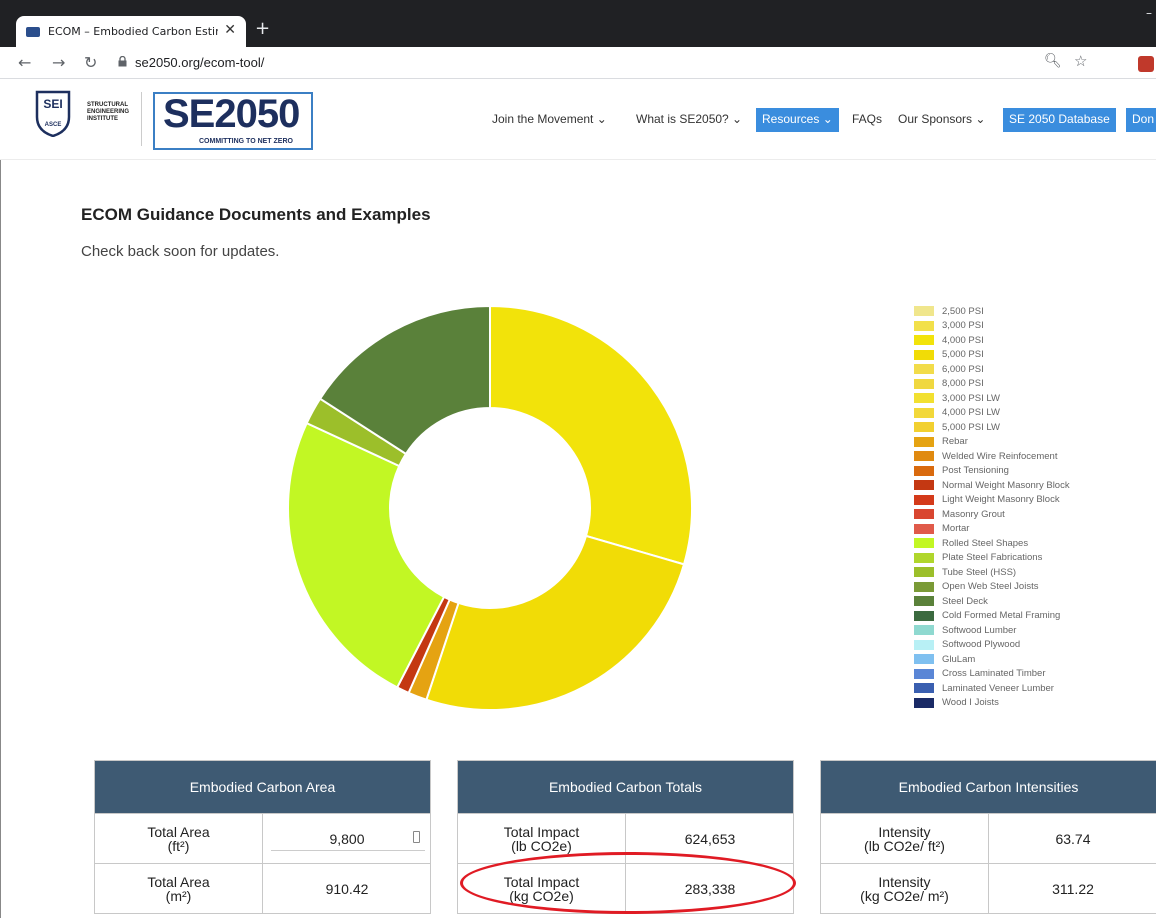 The width and height of the screenshot is (1156, 918). I want to click on legend-label: 4,000 PSI LW, so click(971, 413).